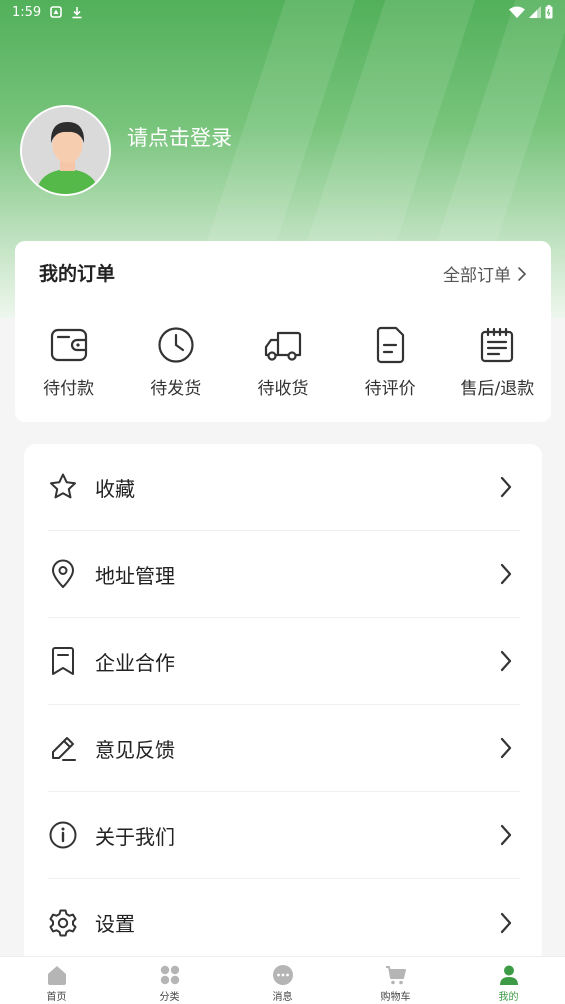 The image size is (565, 1004). I want to click on tab-label: 购物车, so click(395, 997).